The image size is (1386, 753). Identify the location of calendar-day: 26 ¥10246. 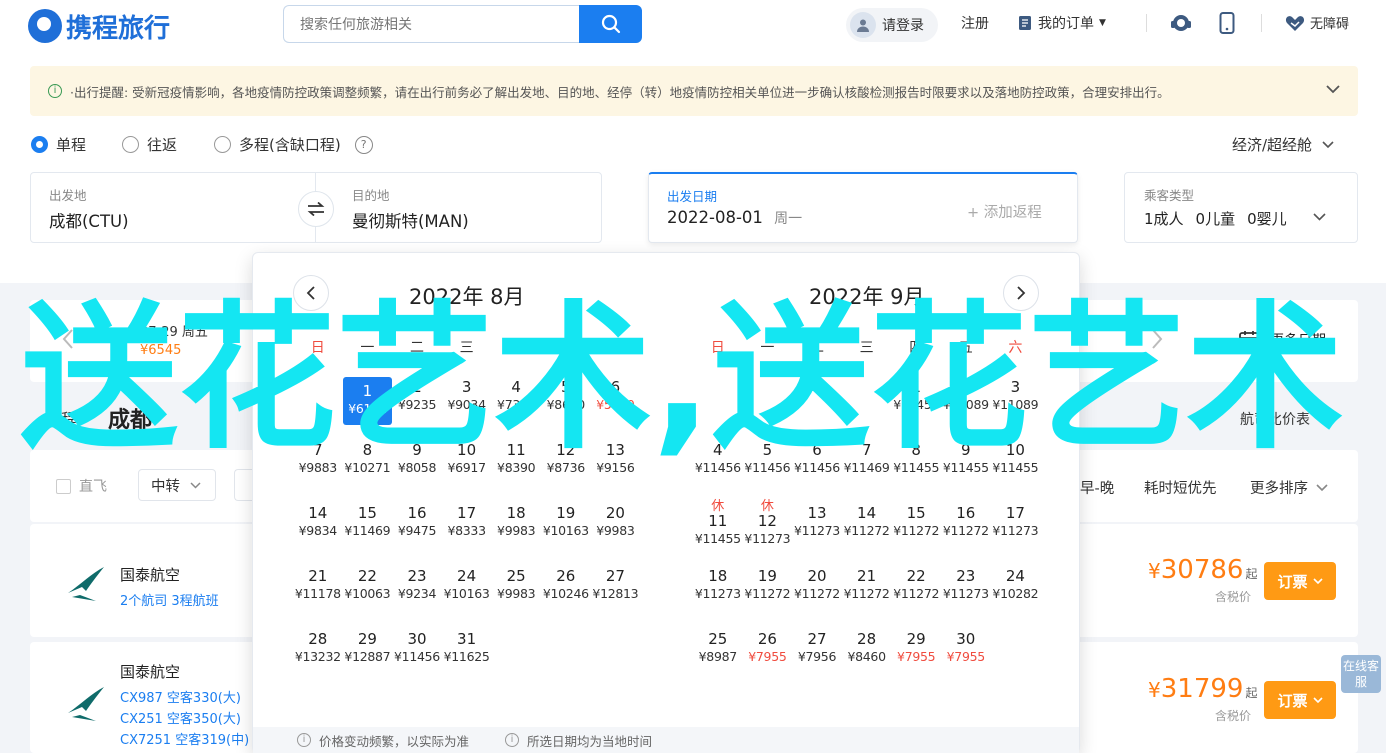
(566, 586).